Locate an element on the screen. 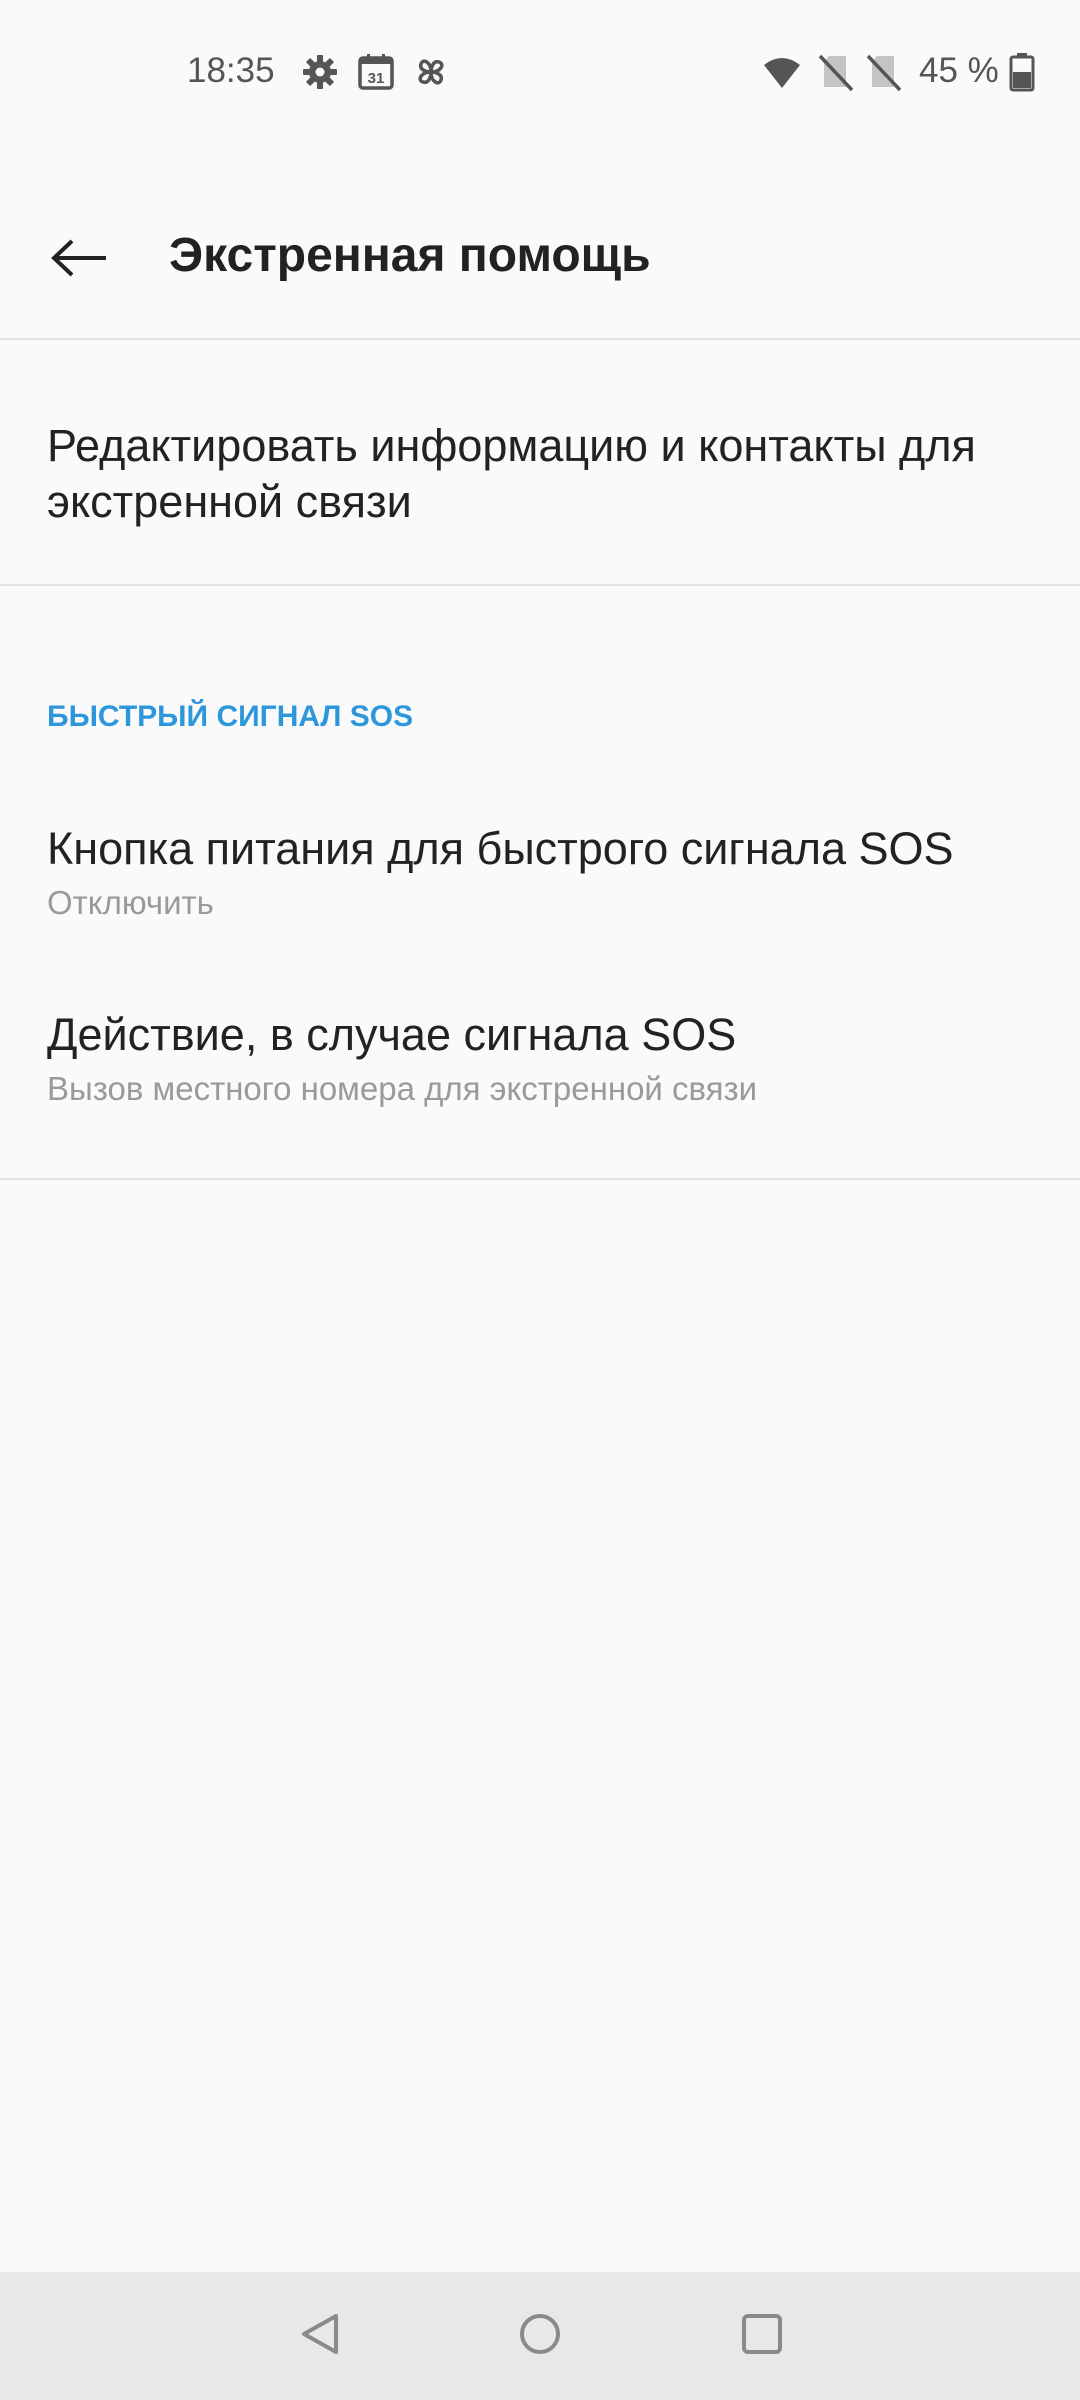 The width and height of the screenshot is (1080, 2400). section-header: БЫСТРЫЙ СИГНАЛ SOS is located at coordinates (230, 716).